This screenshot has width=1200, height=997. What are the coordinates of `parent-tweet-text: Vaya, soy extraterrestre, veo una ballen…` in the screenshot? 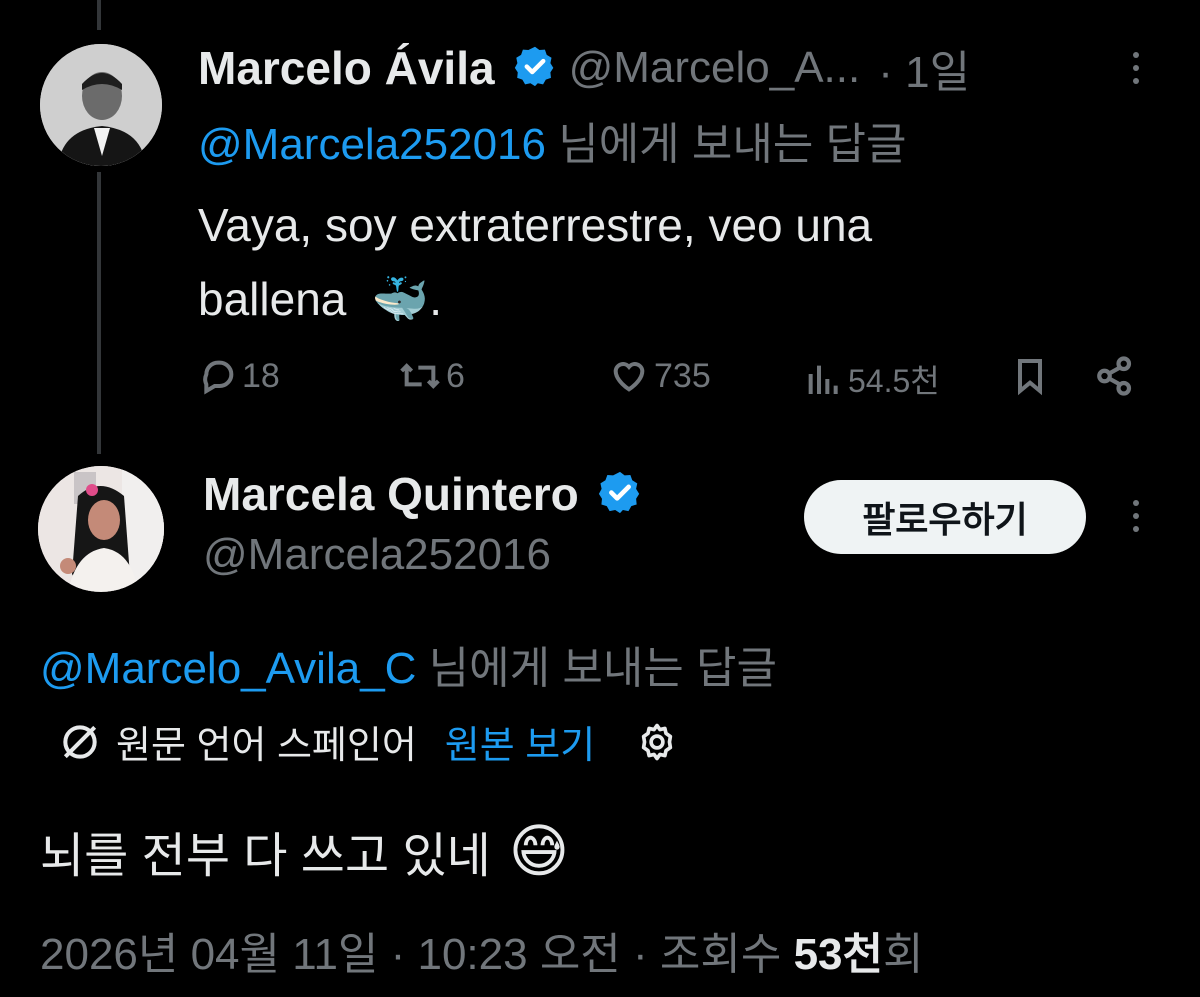 It's located at (535, 262).